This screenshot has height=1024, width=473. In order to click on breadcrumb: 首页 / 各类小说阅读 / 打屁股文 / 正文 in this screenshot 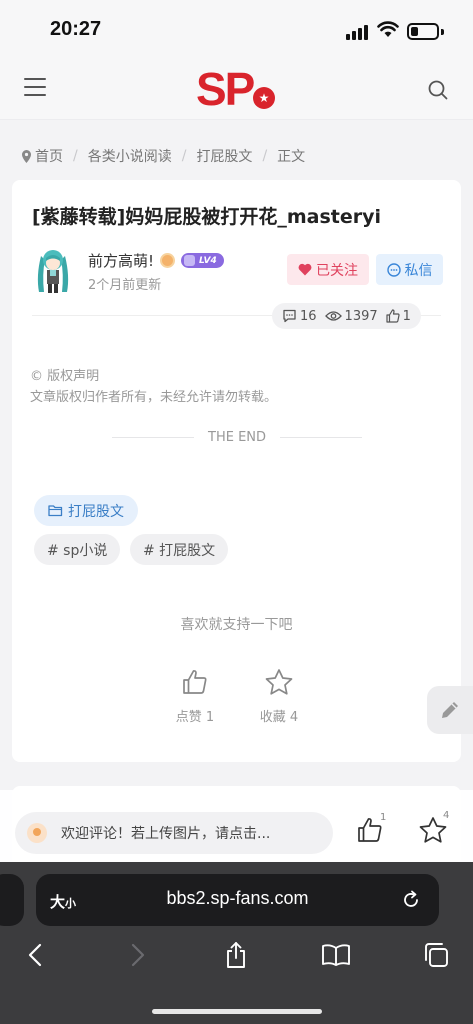, I will do `click(163, 156)`.